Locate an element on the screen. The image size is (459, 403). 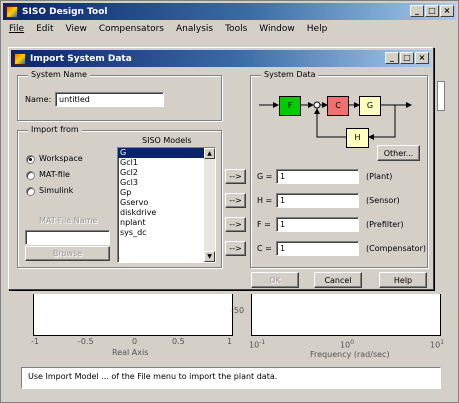
menu-window: Window is located at coordinates (277, 29).